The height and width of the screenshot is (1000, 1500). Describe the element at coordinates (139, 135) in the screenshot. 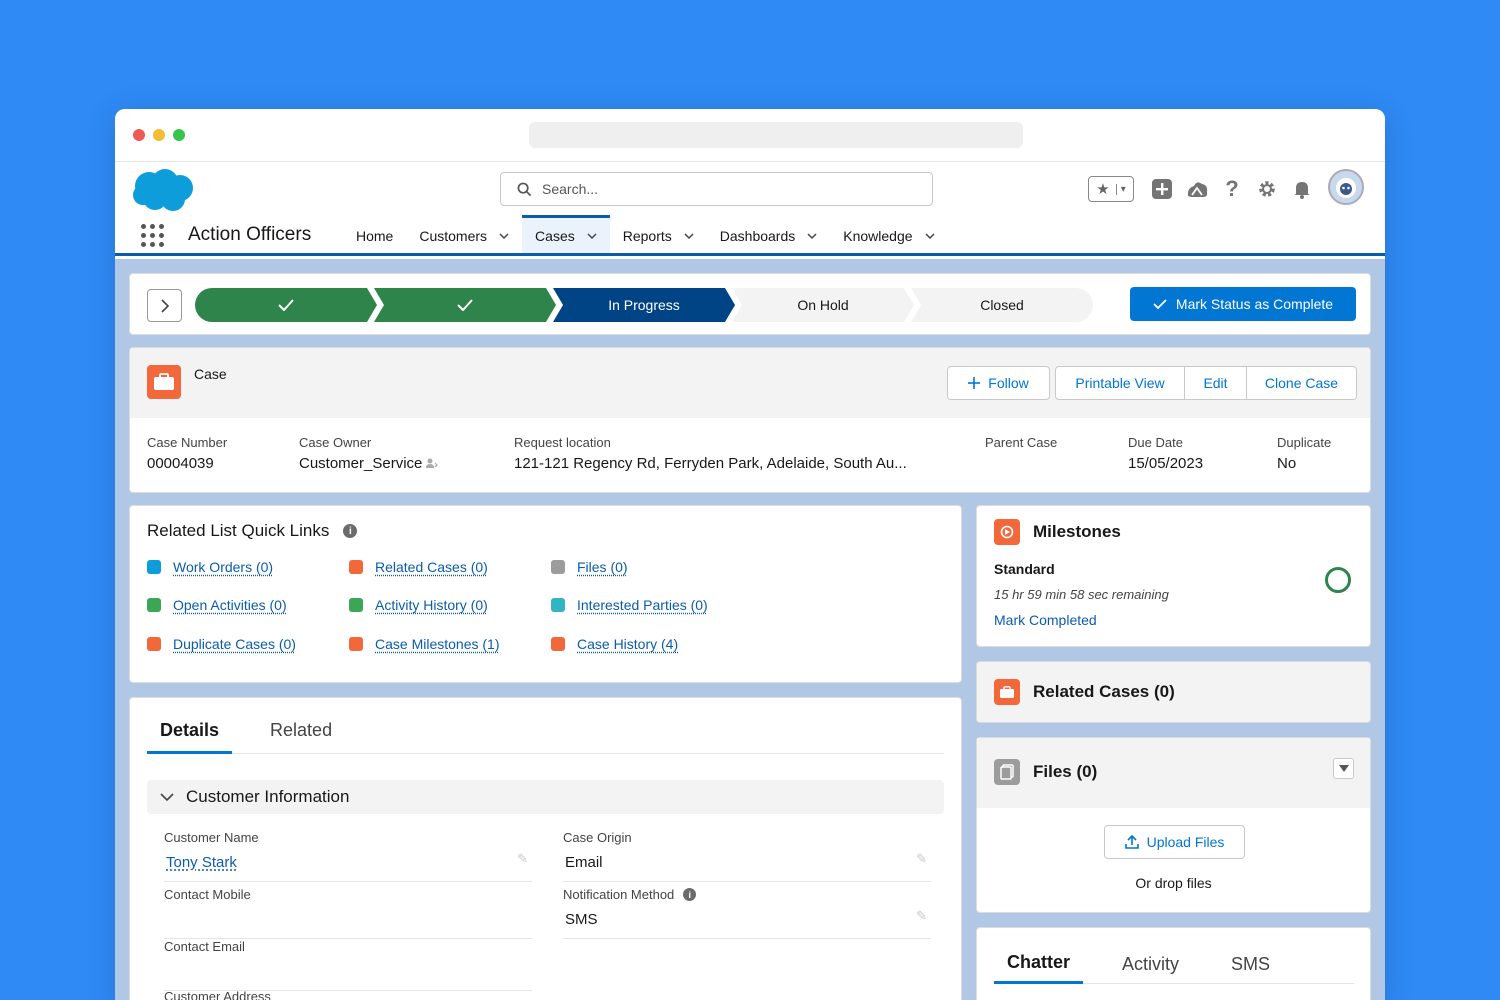

I see `close-window-button` at that location.